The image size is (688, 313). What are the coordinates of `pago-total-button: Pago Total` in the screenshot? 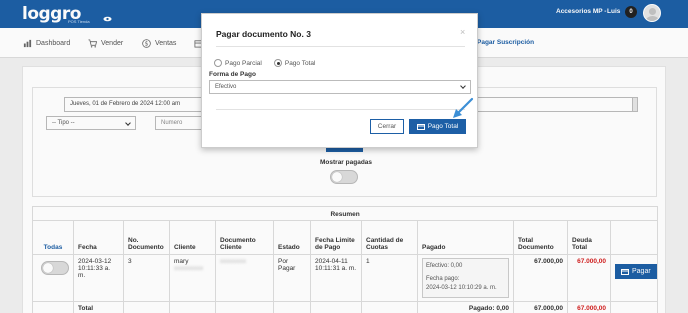 It's located at (437, 126).